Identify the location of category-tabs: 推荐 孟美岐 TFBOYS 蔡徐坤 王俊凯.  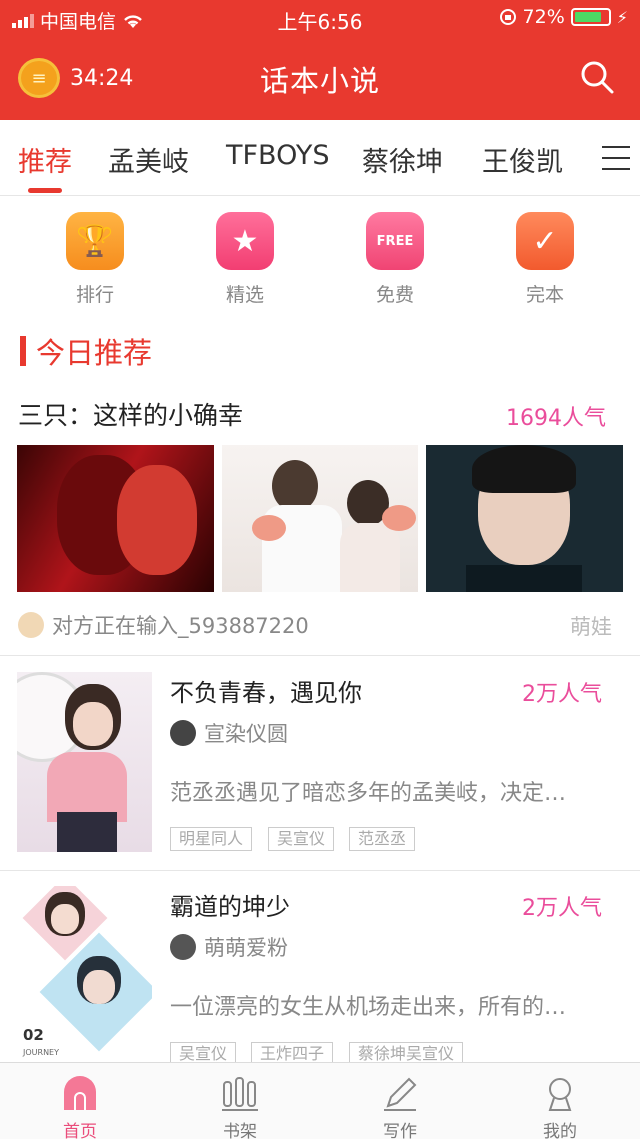
(320, 158).